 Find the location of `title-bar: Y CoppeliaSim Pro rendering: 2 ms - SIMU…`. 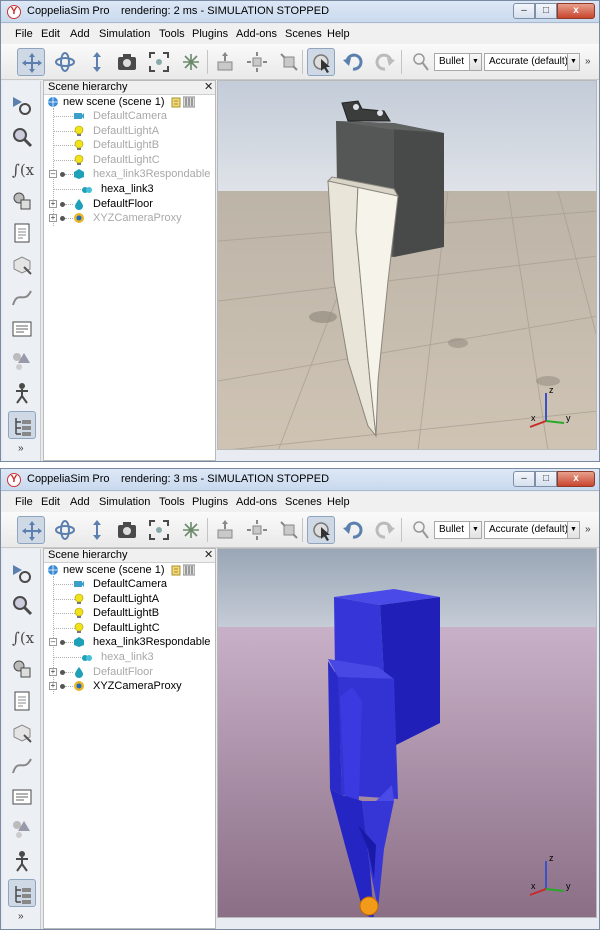

title-bar: Y CoppeliaSim Pro rendering: 2 ms - SIMU… is located at coordinates (300, 12).